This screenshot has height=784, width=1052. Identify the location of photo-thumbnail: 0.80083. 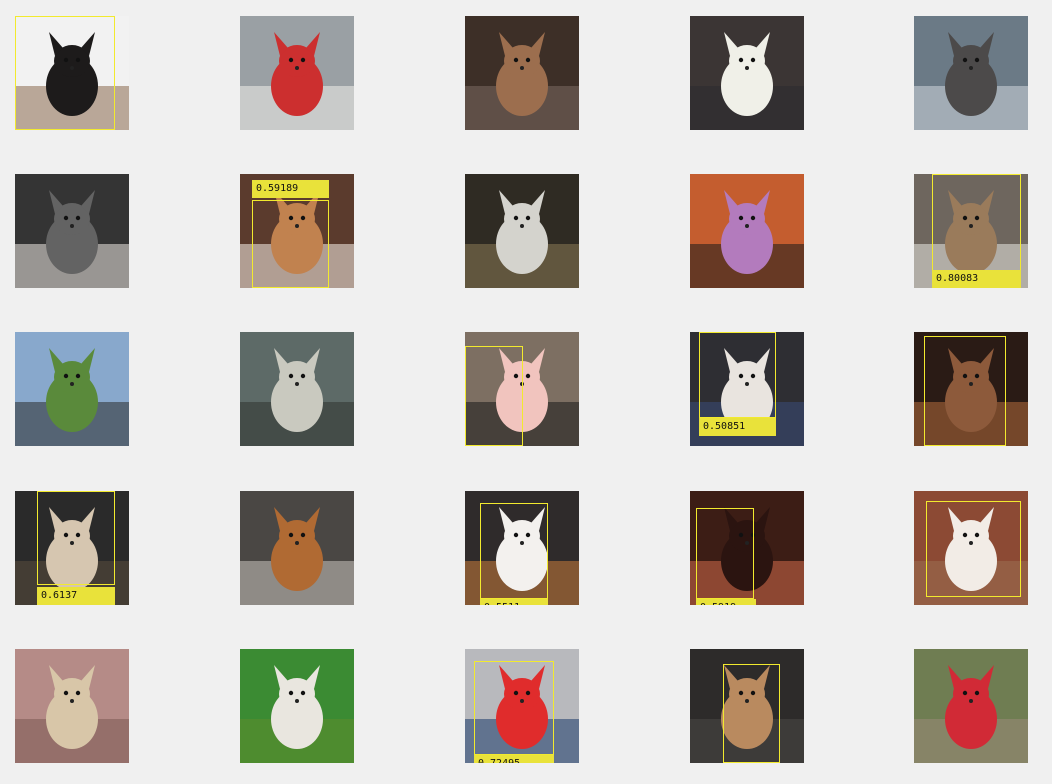
(971, 231).